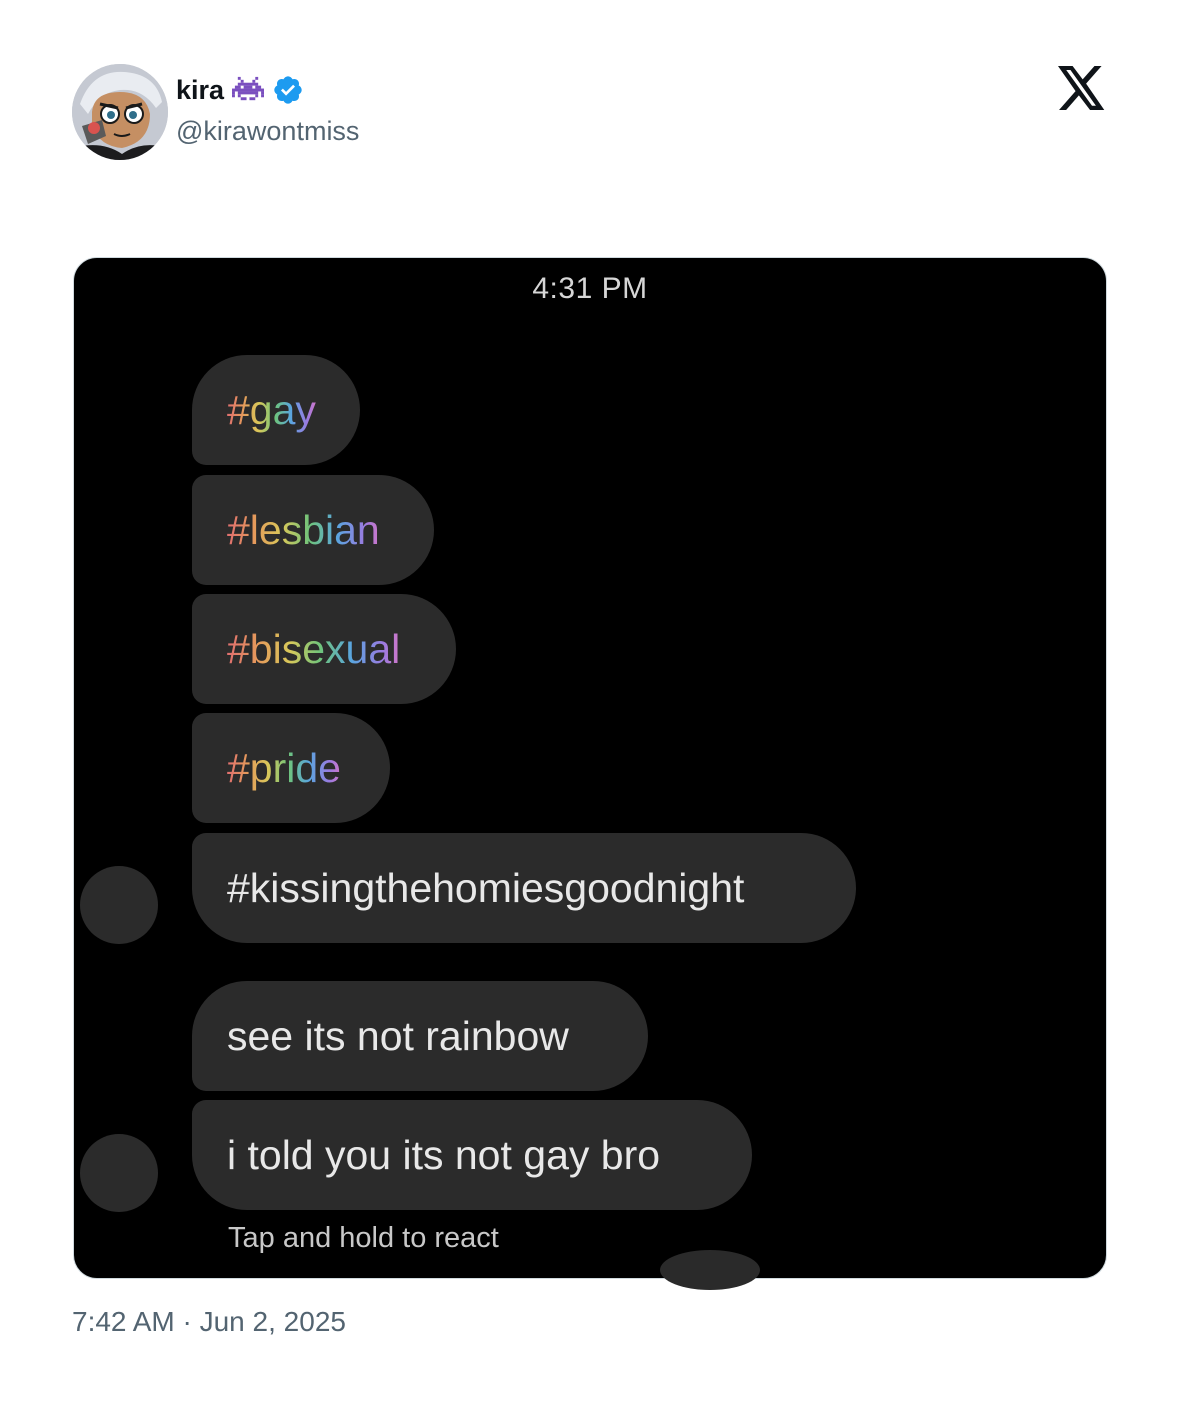 This screenshot has width=1180, height=1408. I want to click on cartoon-avatar-icon, so click(120, 112).